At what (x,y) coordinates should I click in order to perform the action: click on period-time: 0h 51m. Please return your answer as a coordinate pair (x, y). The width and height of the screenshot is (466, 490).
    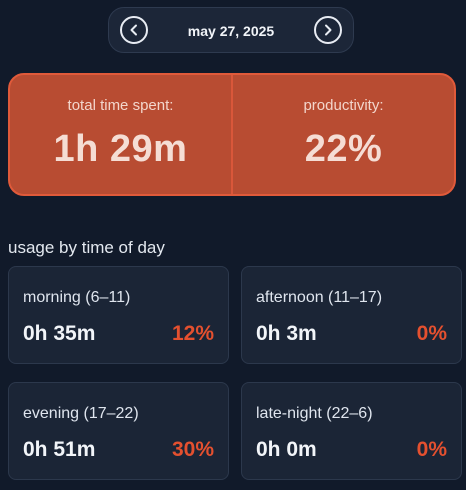
    Looking at the image, I should click on (59, 449).